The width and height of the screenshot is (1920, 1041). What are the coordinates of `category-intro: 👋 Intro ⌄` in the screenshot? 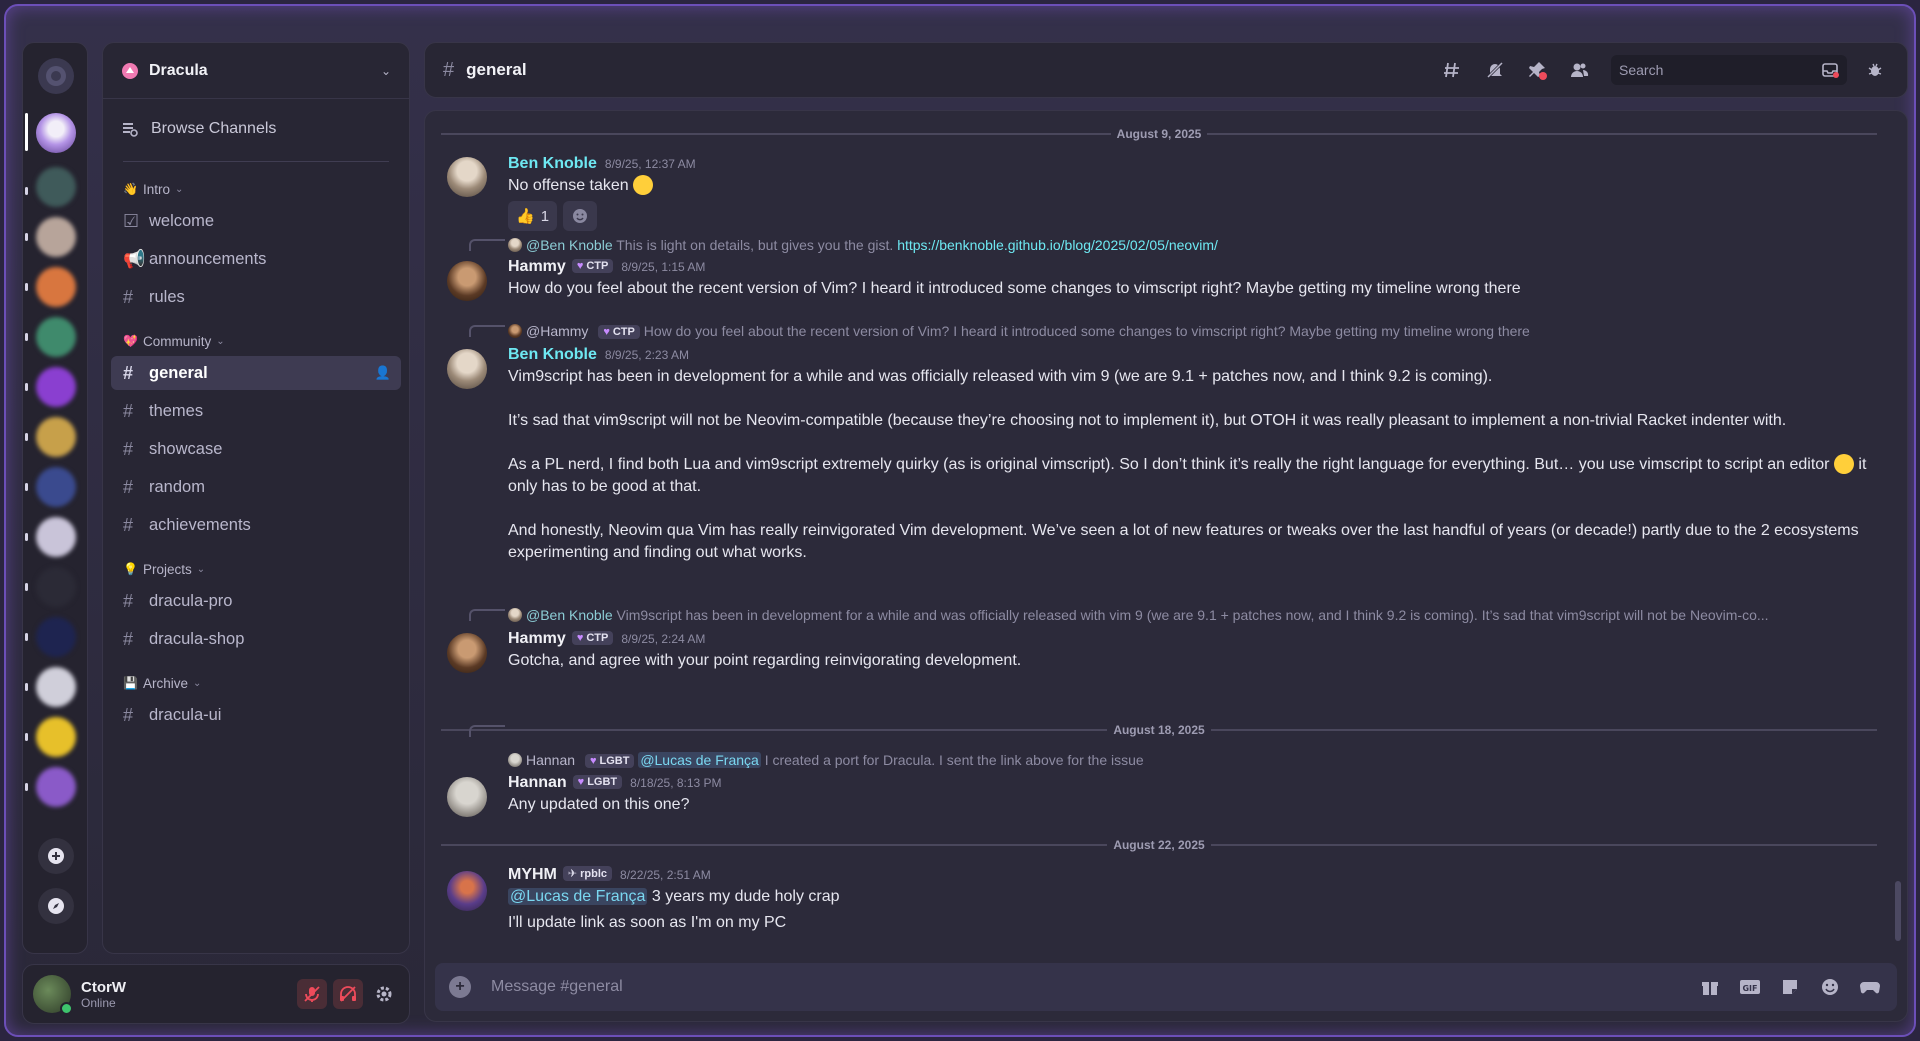 It's located at (256, 189).